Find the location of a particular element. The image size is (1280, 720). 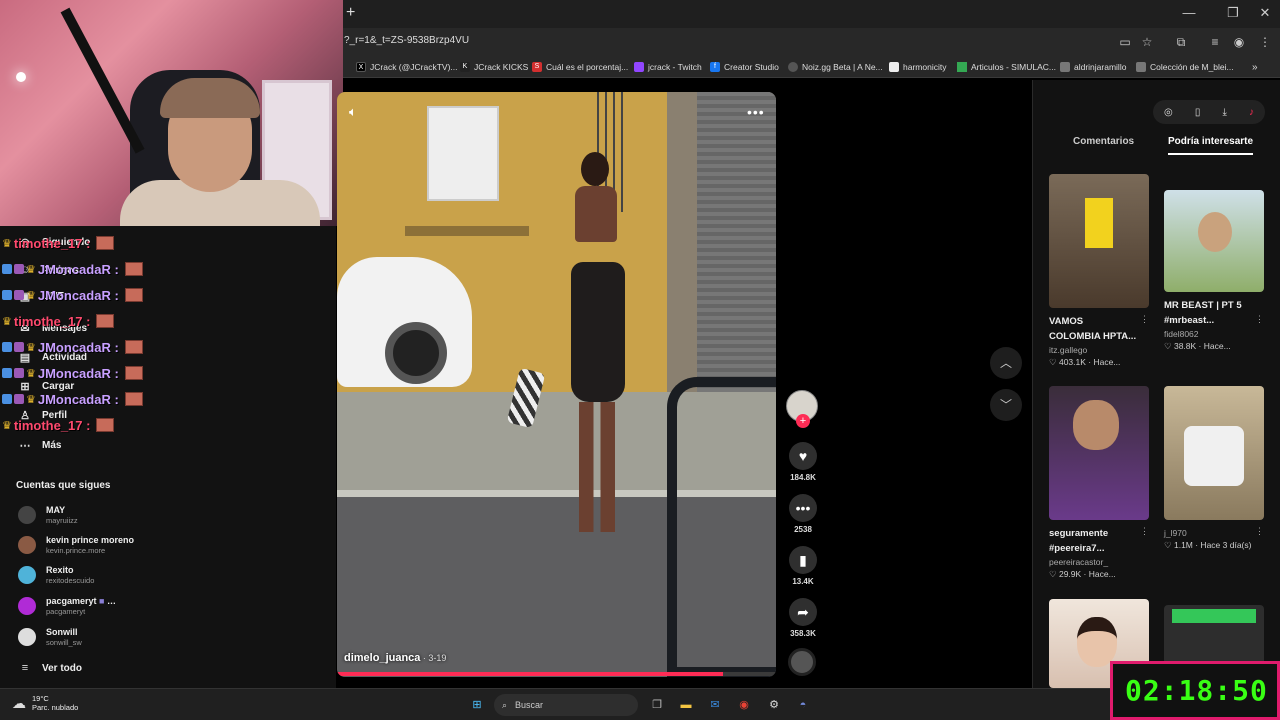

account-item: pacgameryt ■ … pacgameryt is located at coordinates (67, 606).